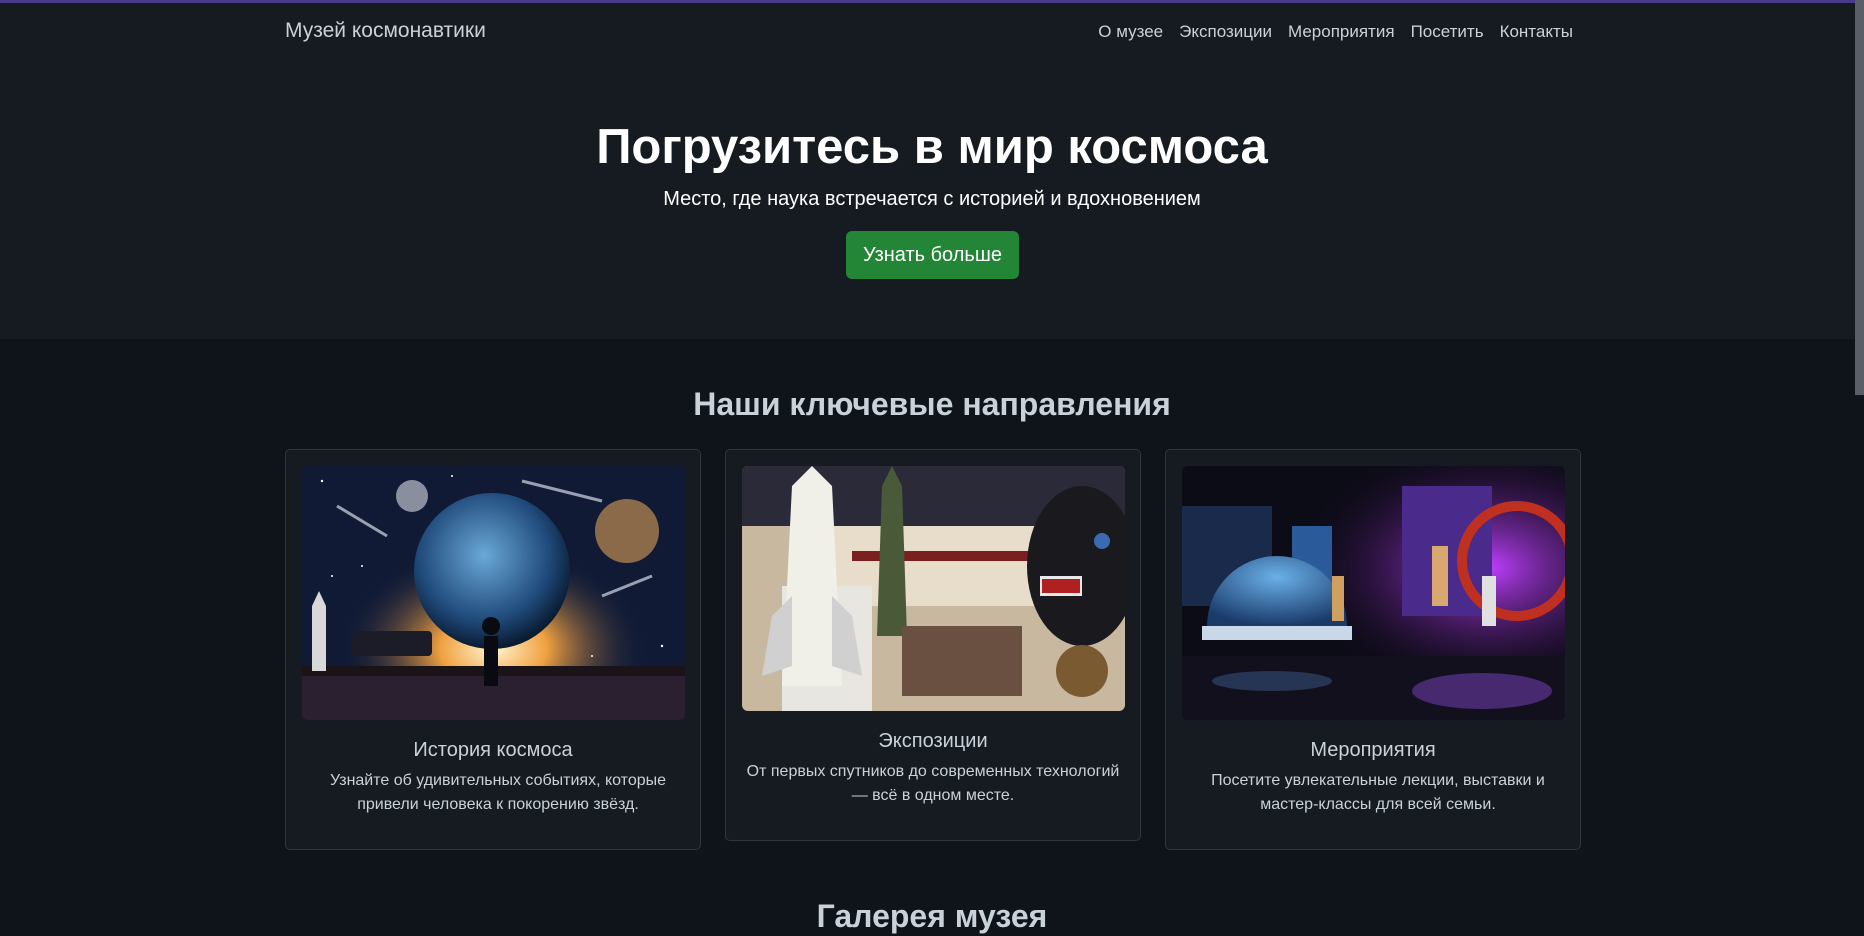  Describe the element at coordinates (493, 593) in the screenshot. I see `space-history-image` at that location.